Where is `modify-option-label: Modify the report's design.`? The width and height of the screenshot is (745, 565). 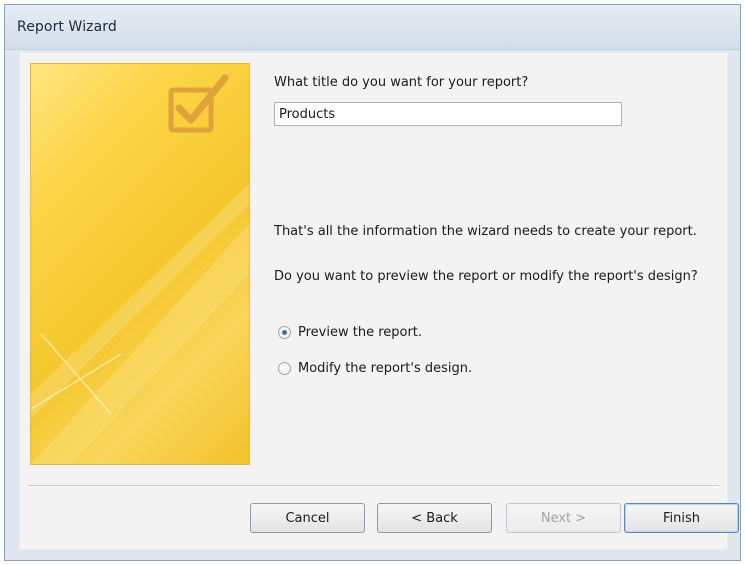
modify-option-label: Modify the report's design. is located at coordinates (385, 368).